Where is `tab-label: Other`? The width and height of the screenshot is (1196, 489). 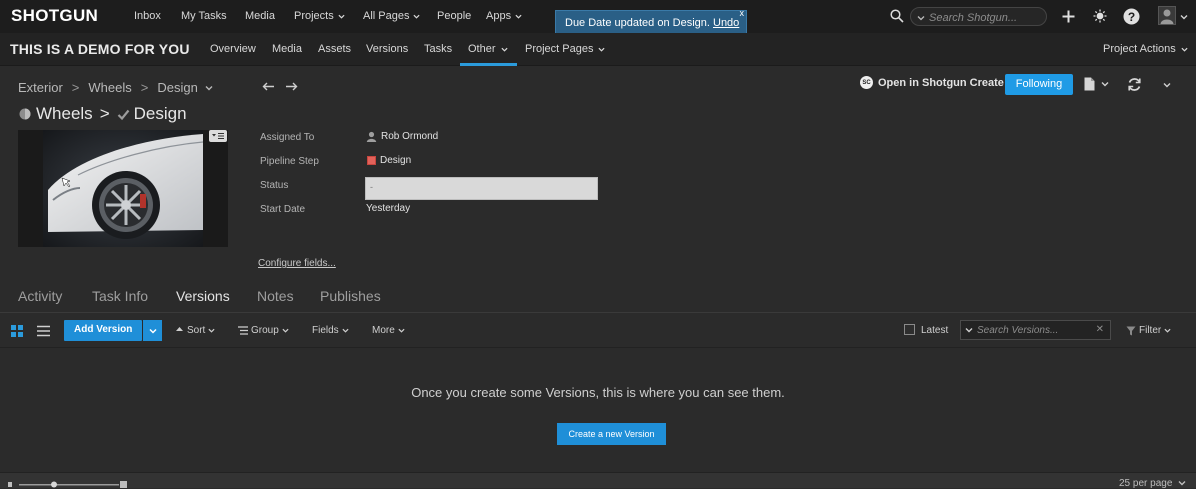
tab-label: Other is located at coordinates (482, 49).